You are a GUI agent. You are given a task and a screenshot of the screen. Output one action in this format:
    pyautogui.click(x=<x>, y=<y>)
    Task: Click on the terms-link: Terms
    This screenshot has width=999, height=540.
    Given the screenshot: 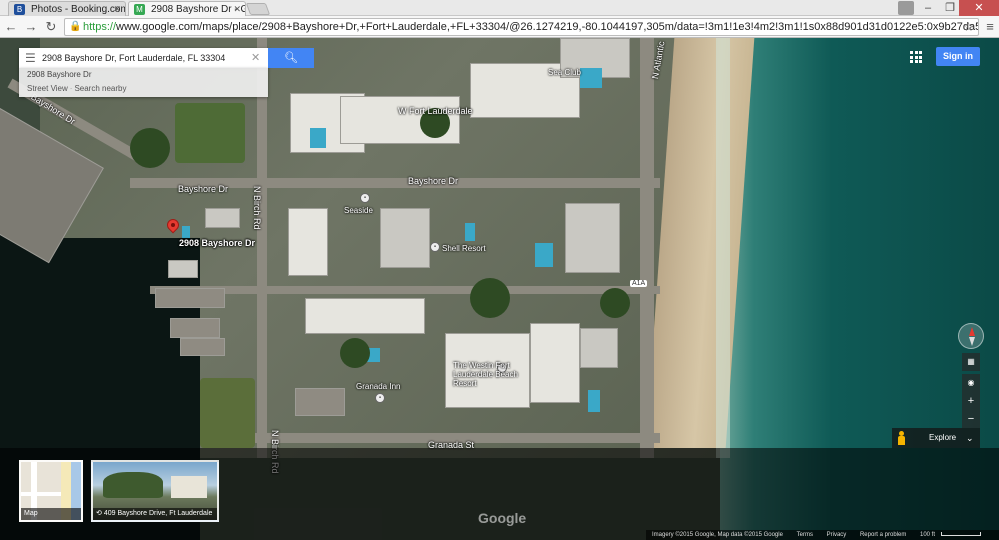 What is the action you would take?
    pyautogui.click(x=805, y=535)
    